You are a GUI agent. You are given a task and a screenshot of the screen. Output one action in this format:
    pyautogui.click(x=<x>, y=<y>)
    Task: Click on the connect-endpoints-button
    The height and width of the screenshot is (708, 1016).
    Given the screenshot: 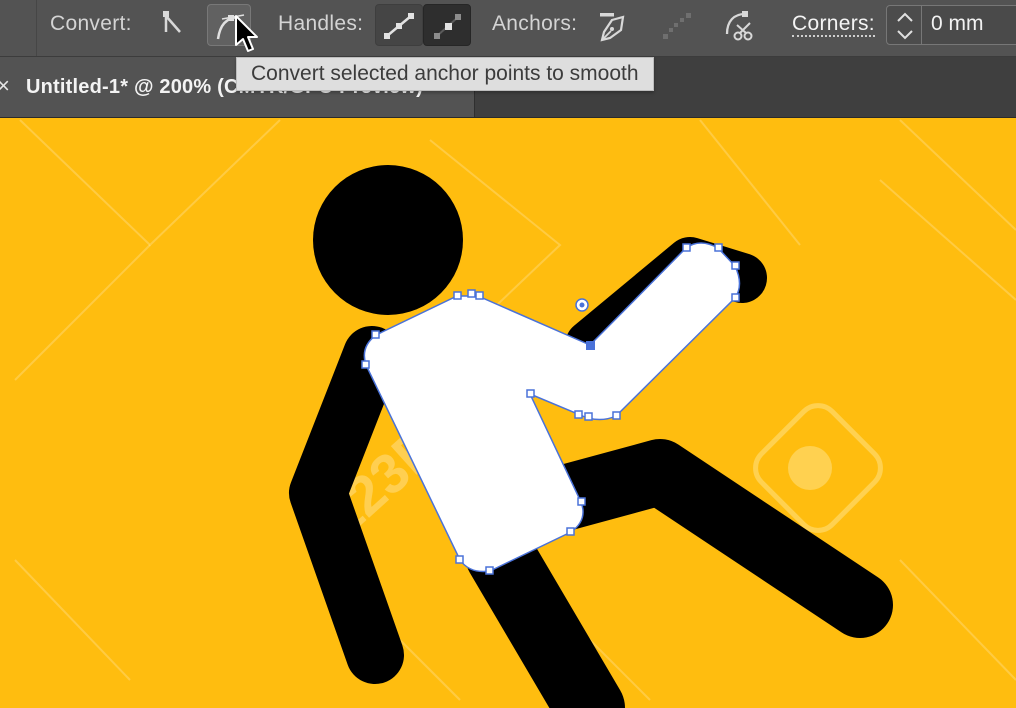 What is the action you would take?
    pyautogui.click(x=677, y=25)
    